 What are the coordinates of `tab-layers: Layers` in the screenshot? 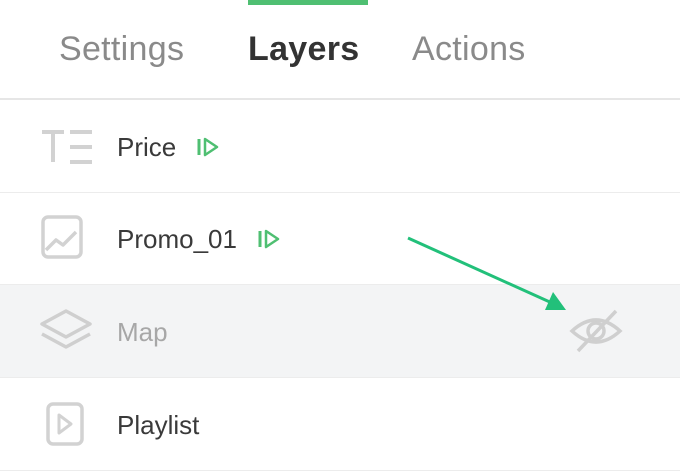 It's located at (303, 49).